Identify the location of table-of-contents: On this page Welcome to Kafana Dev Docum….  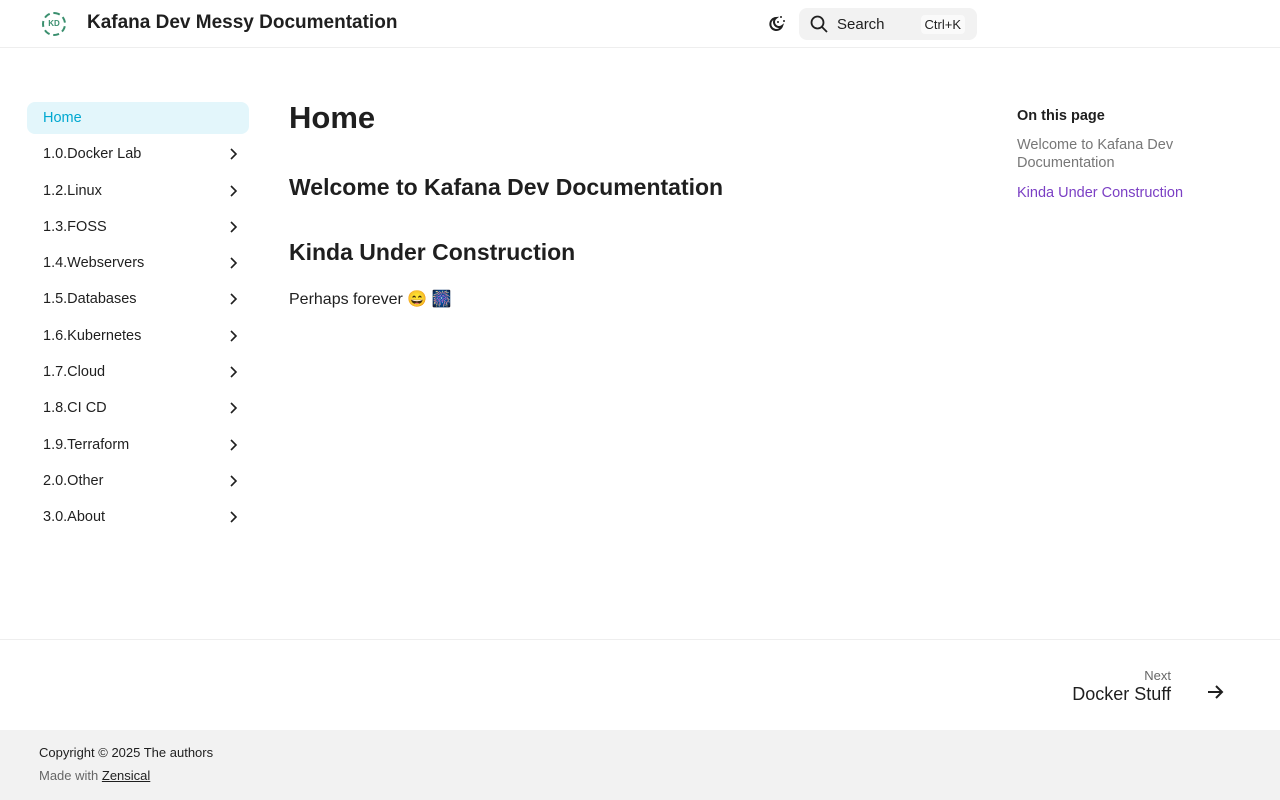
(1117, 161).